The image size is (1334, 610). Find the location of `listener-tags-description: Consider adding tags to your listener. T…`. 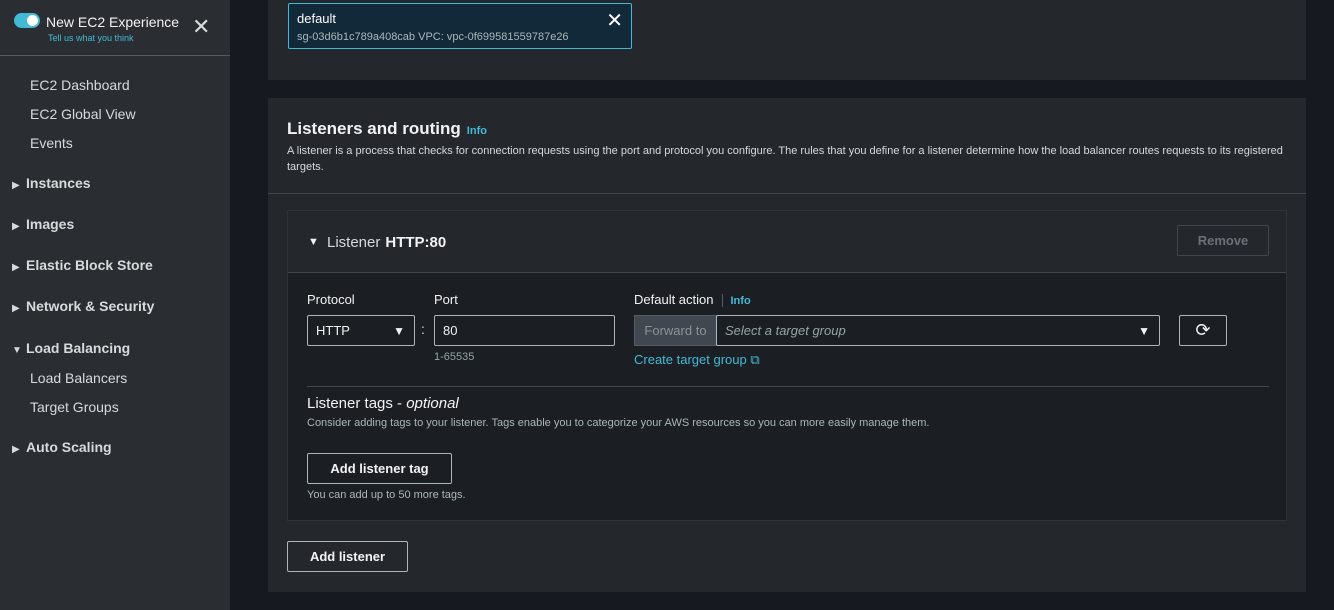

listener-tags-description: Consider adding tags to your listener. T… is located at coordinates (618, 423).